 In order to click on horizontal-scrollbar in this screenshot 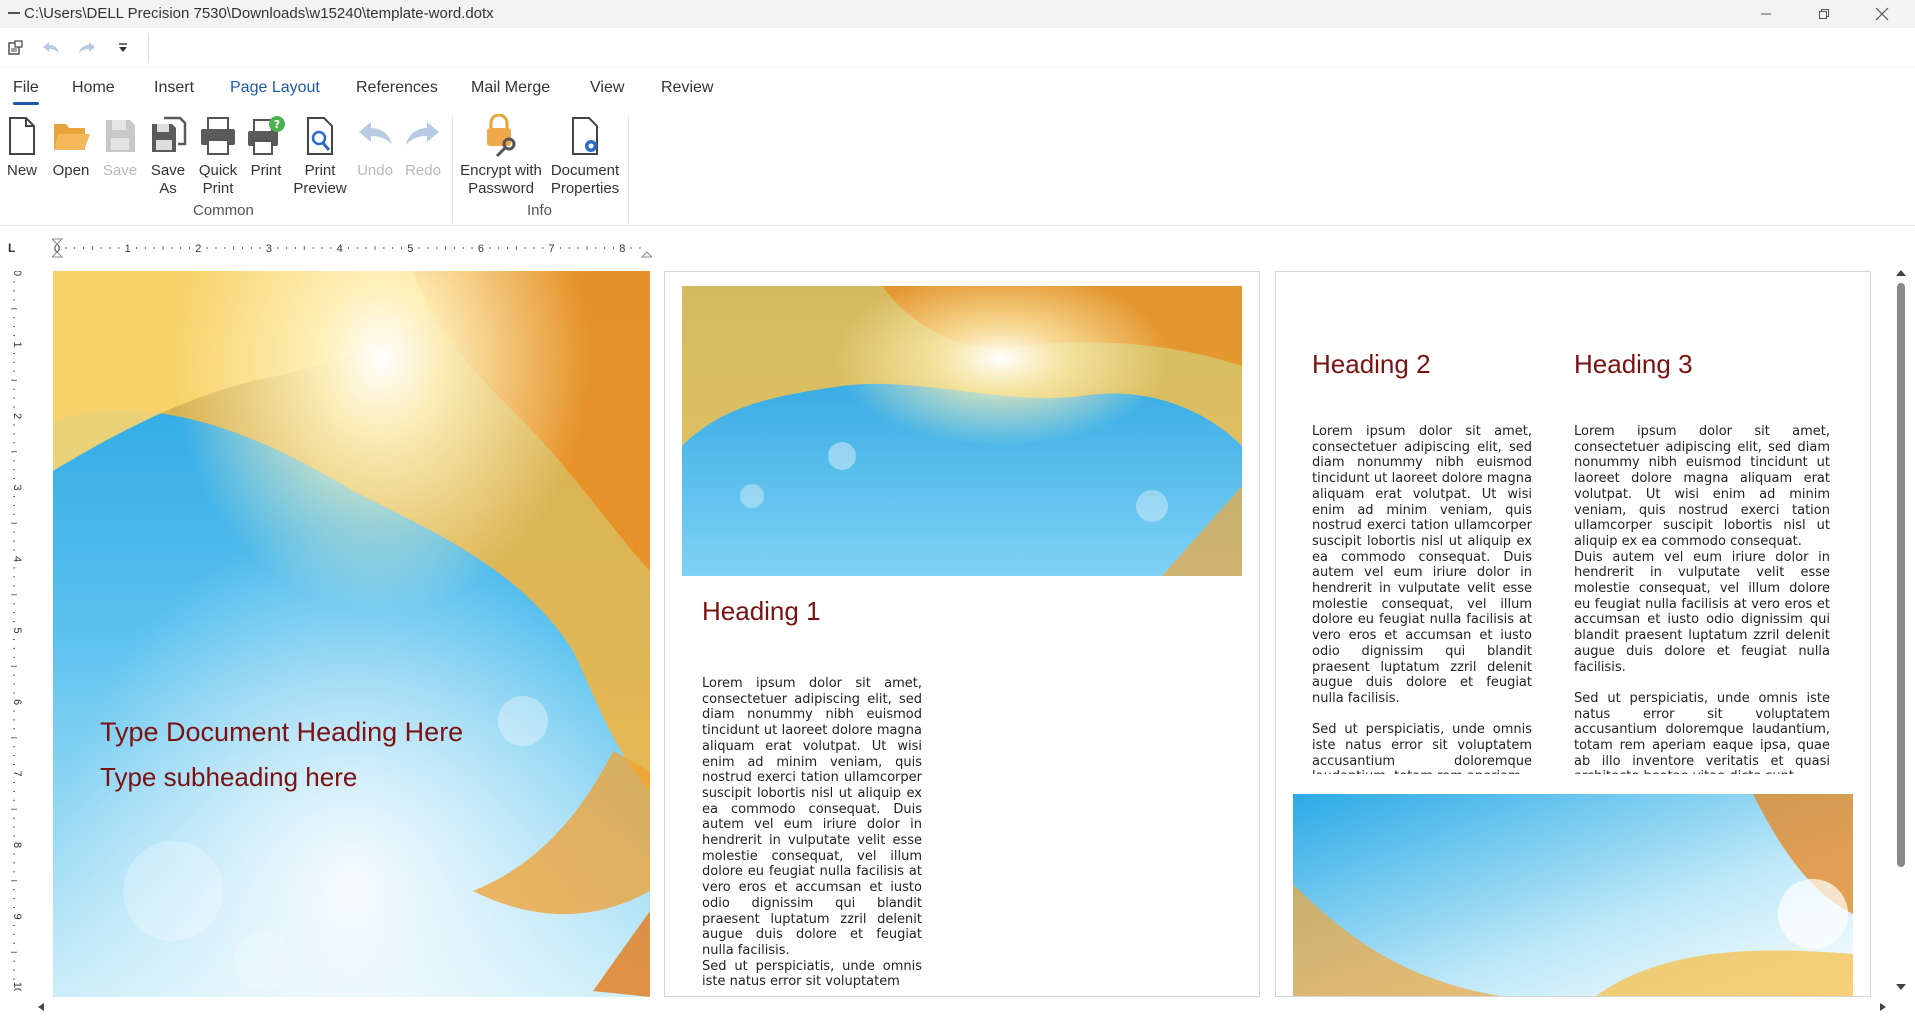, I will do `click(962, 1007)`.